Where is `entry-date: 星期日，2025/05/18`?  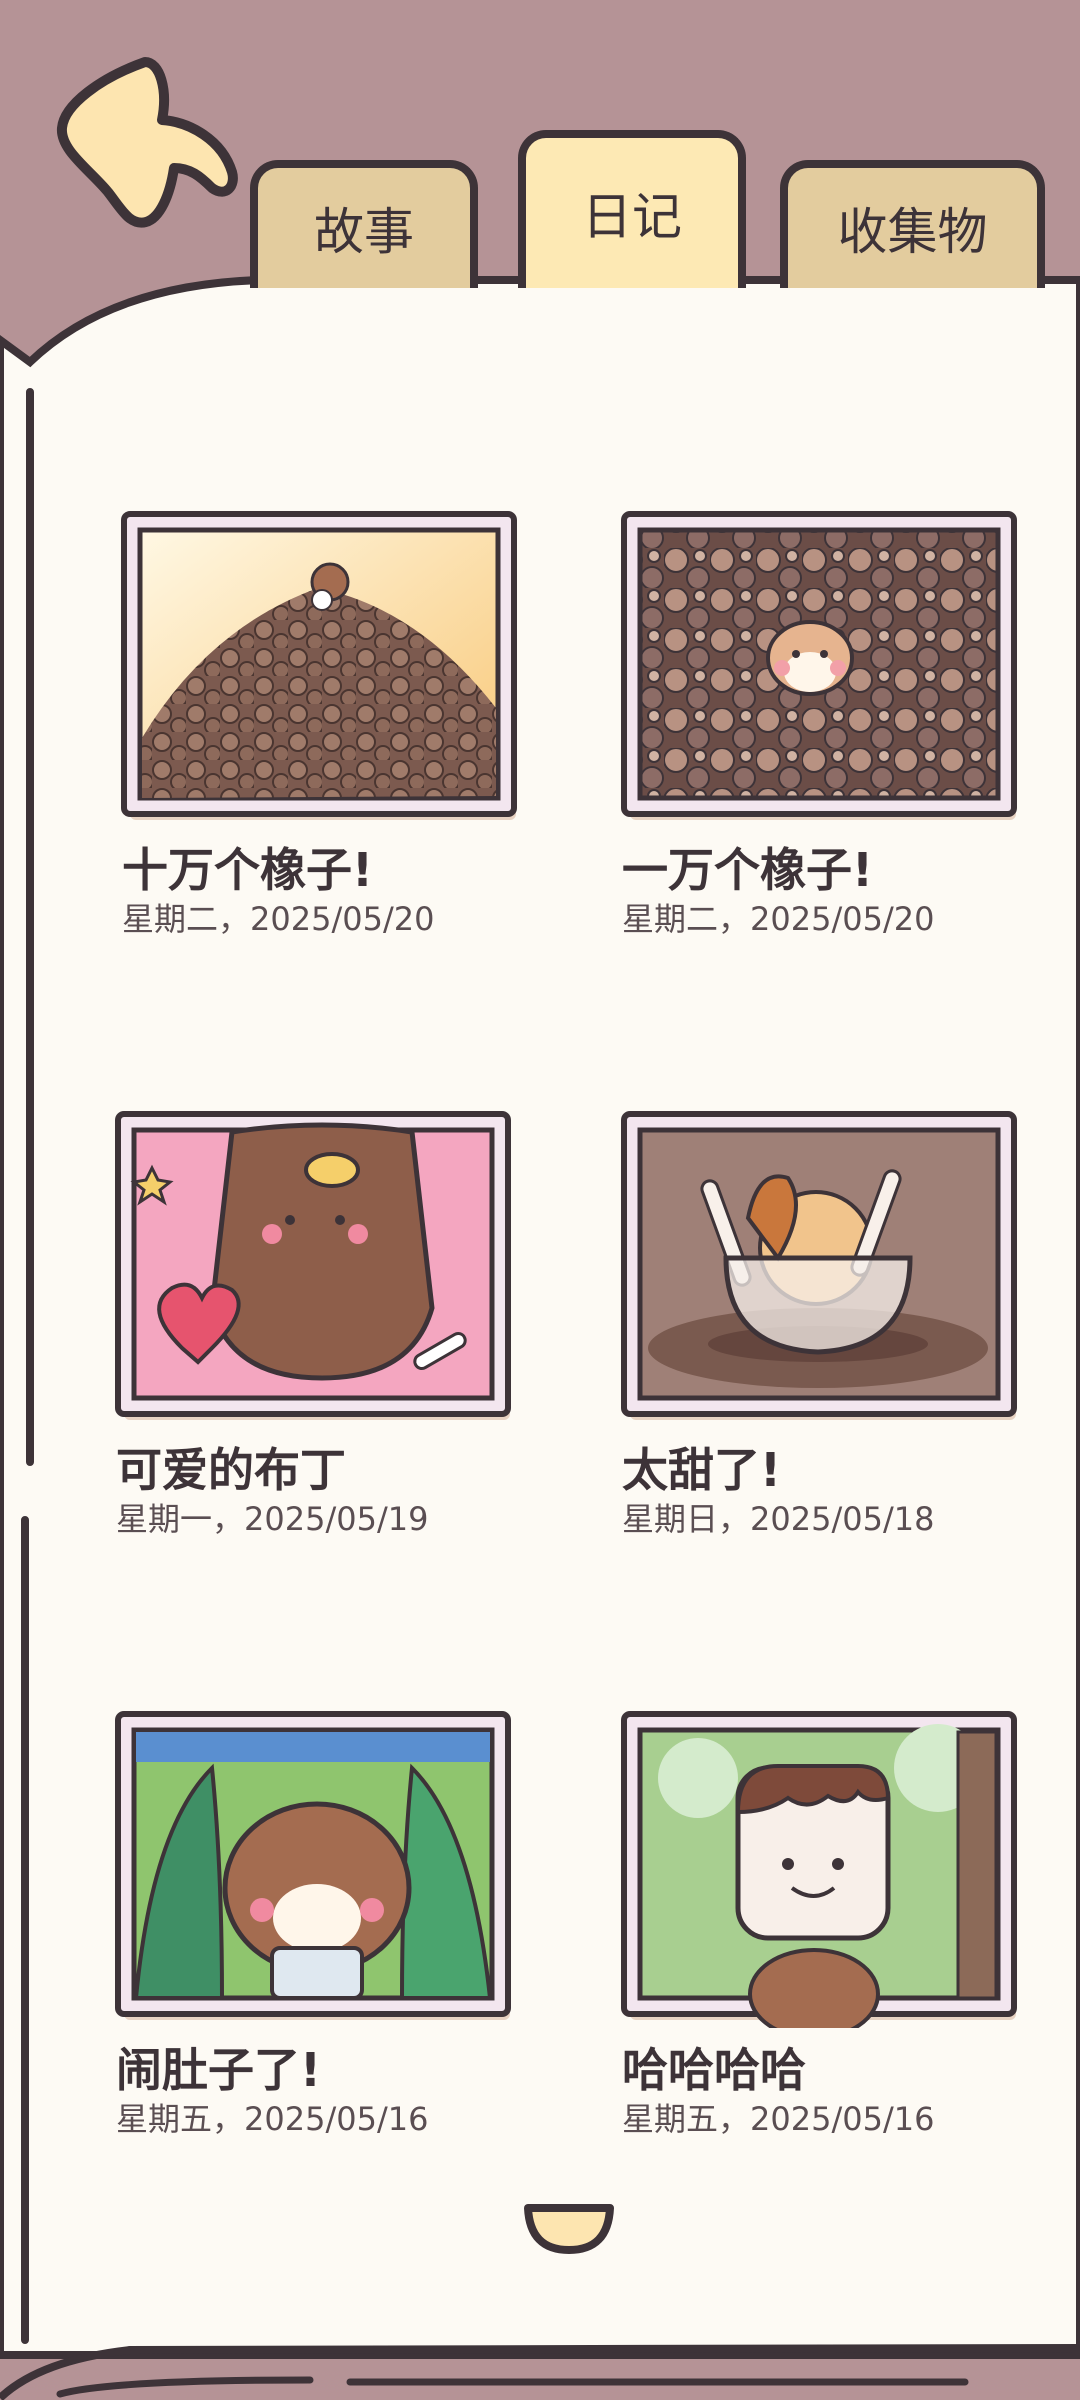
entry-date: 星期日，2025/05/18 is located at coordinates (778, 1519).